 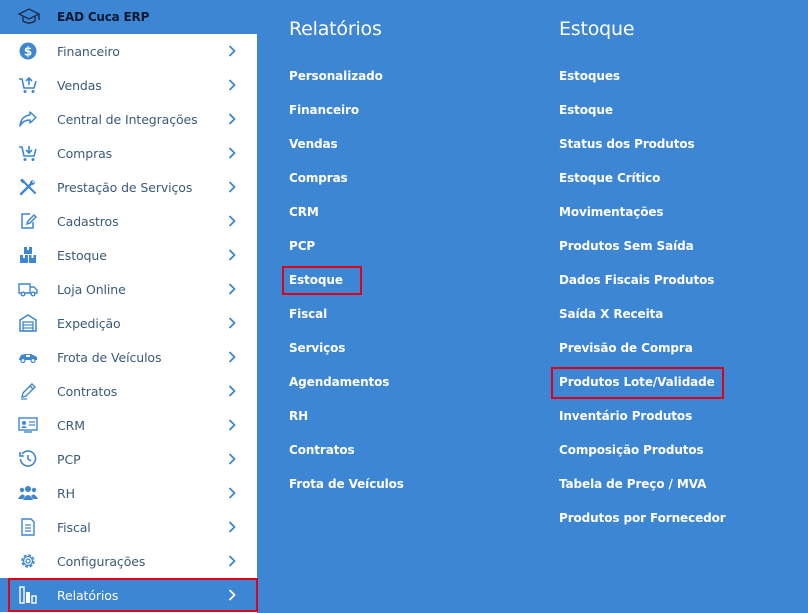 I want to click on sidebar-item-financeiro: $ Financeiro, so click(x=128, y=51).